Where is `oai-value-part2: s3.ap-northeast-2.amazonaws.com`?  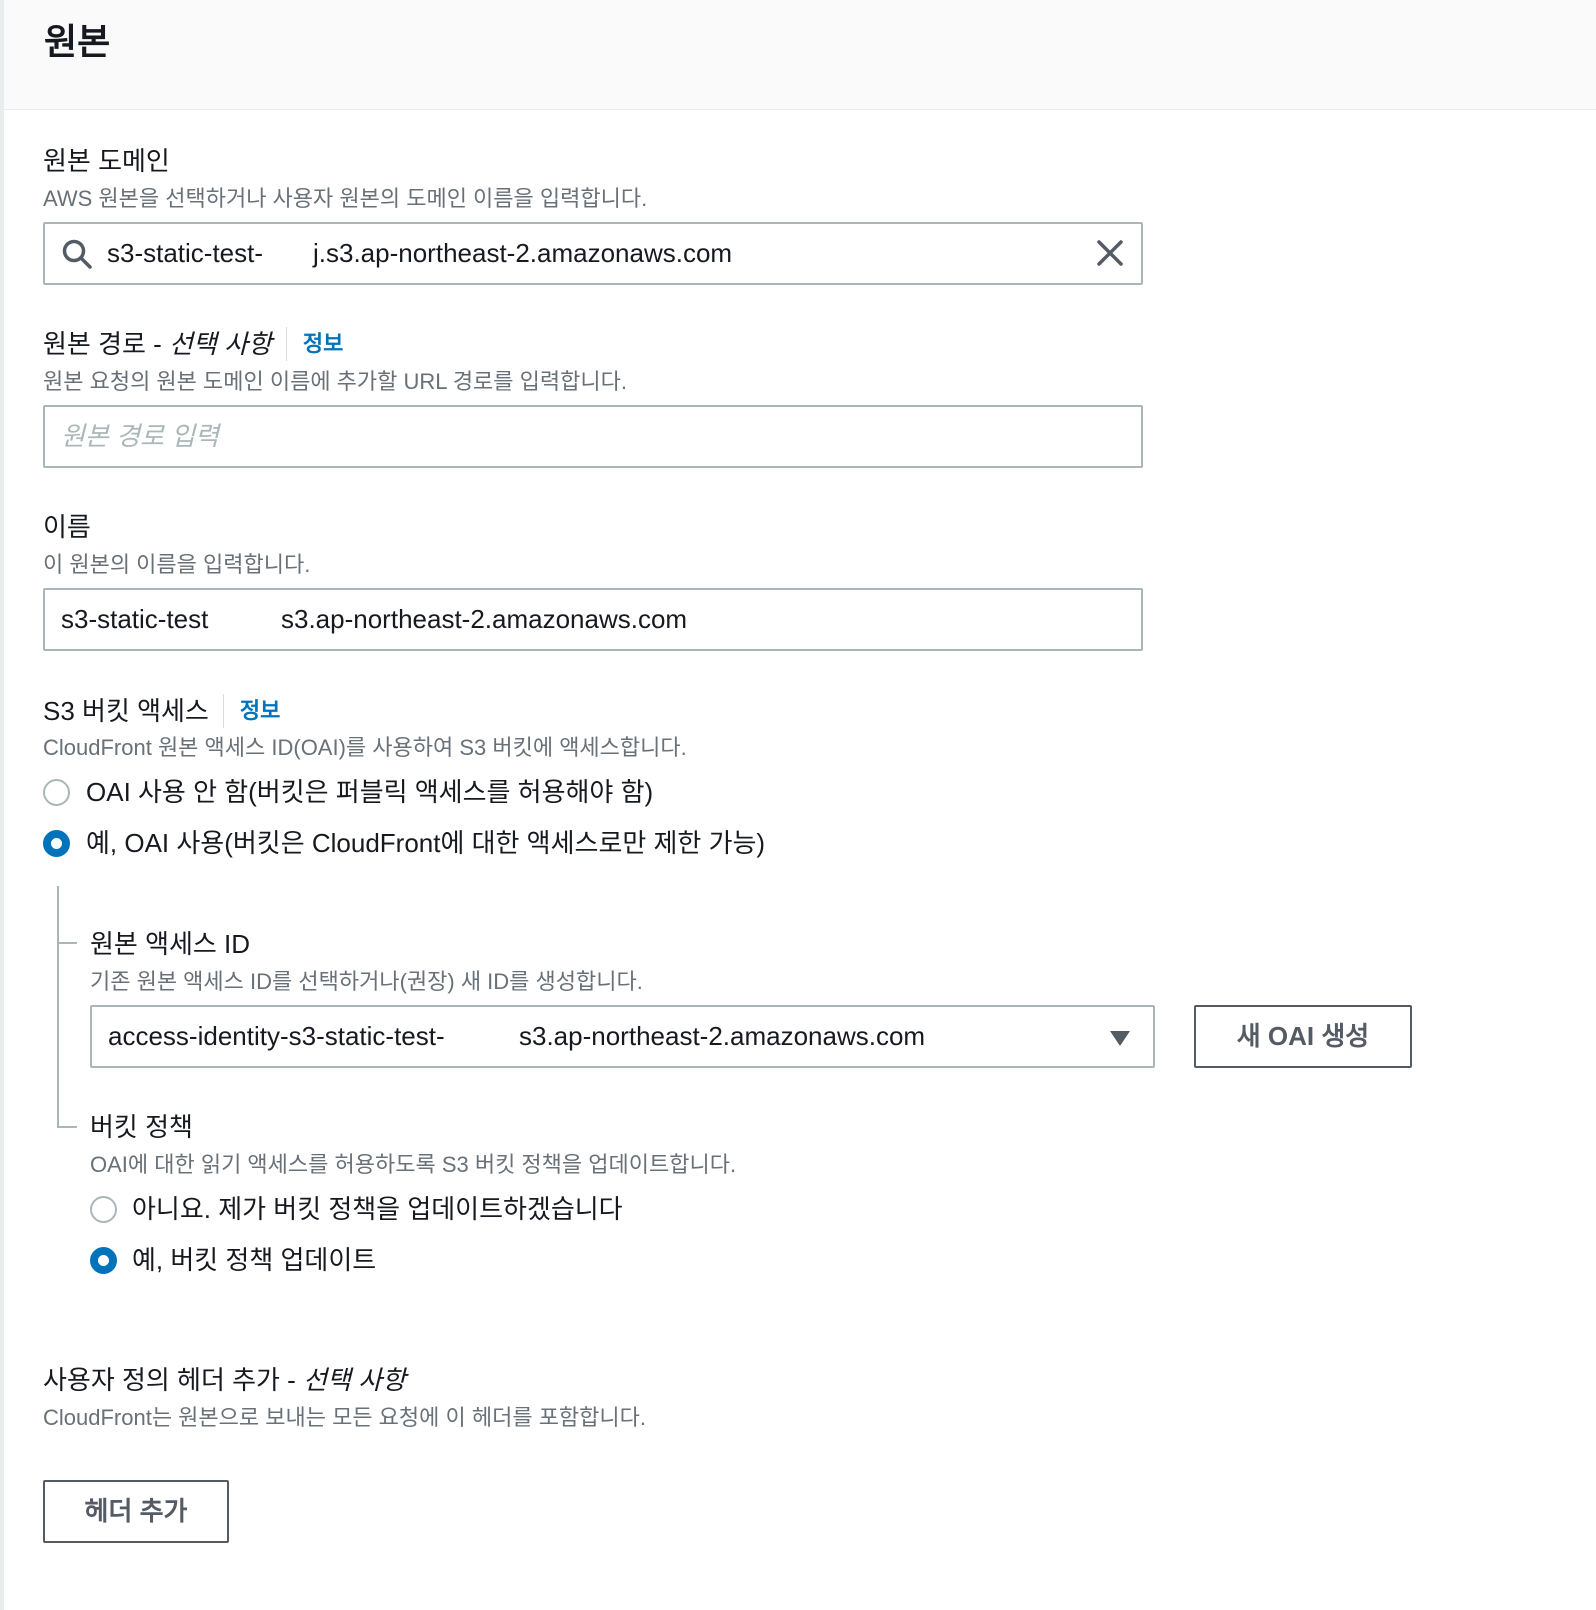
oai-value-part2: s3.ap-northeast-2.amazonaws.com is located at coordinates (722, 1036).